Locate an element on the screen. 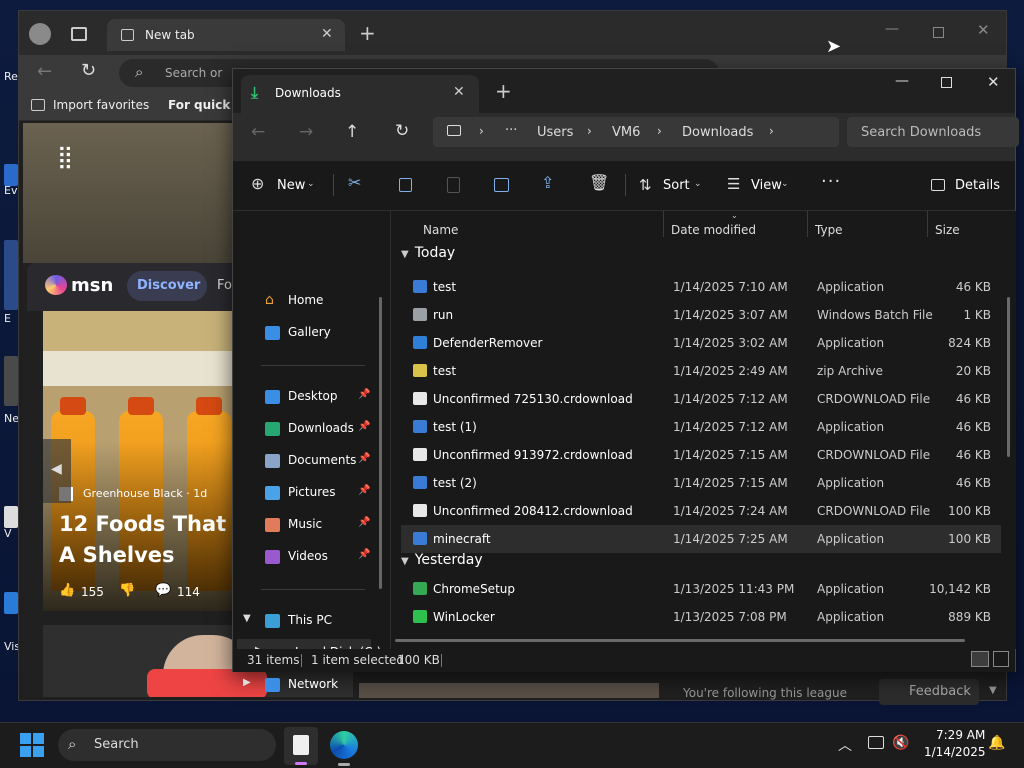 Image resolution: width=1024 pixels, height=768 pixels. search-input: Search Downloads is located at coordinates (933, 132).